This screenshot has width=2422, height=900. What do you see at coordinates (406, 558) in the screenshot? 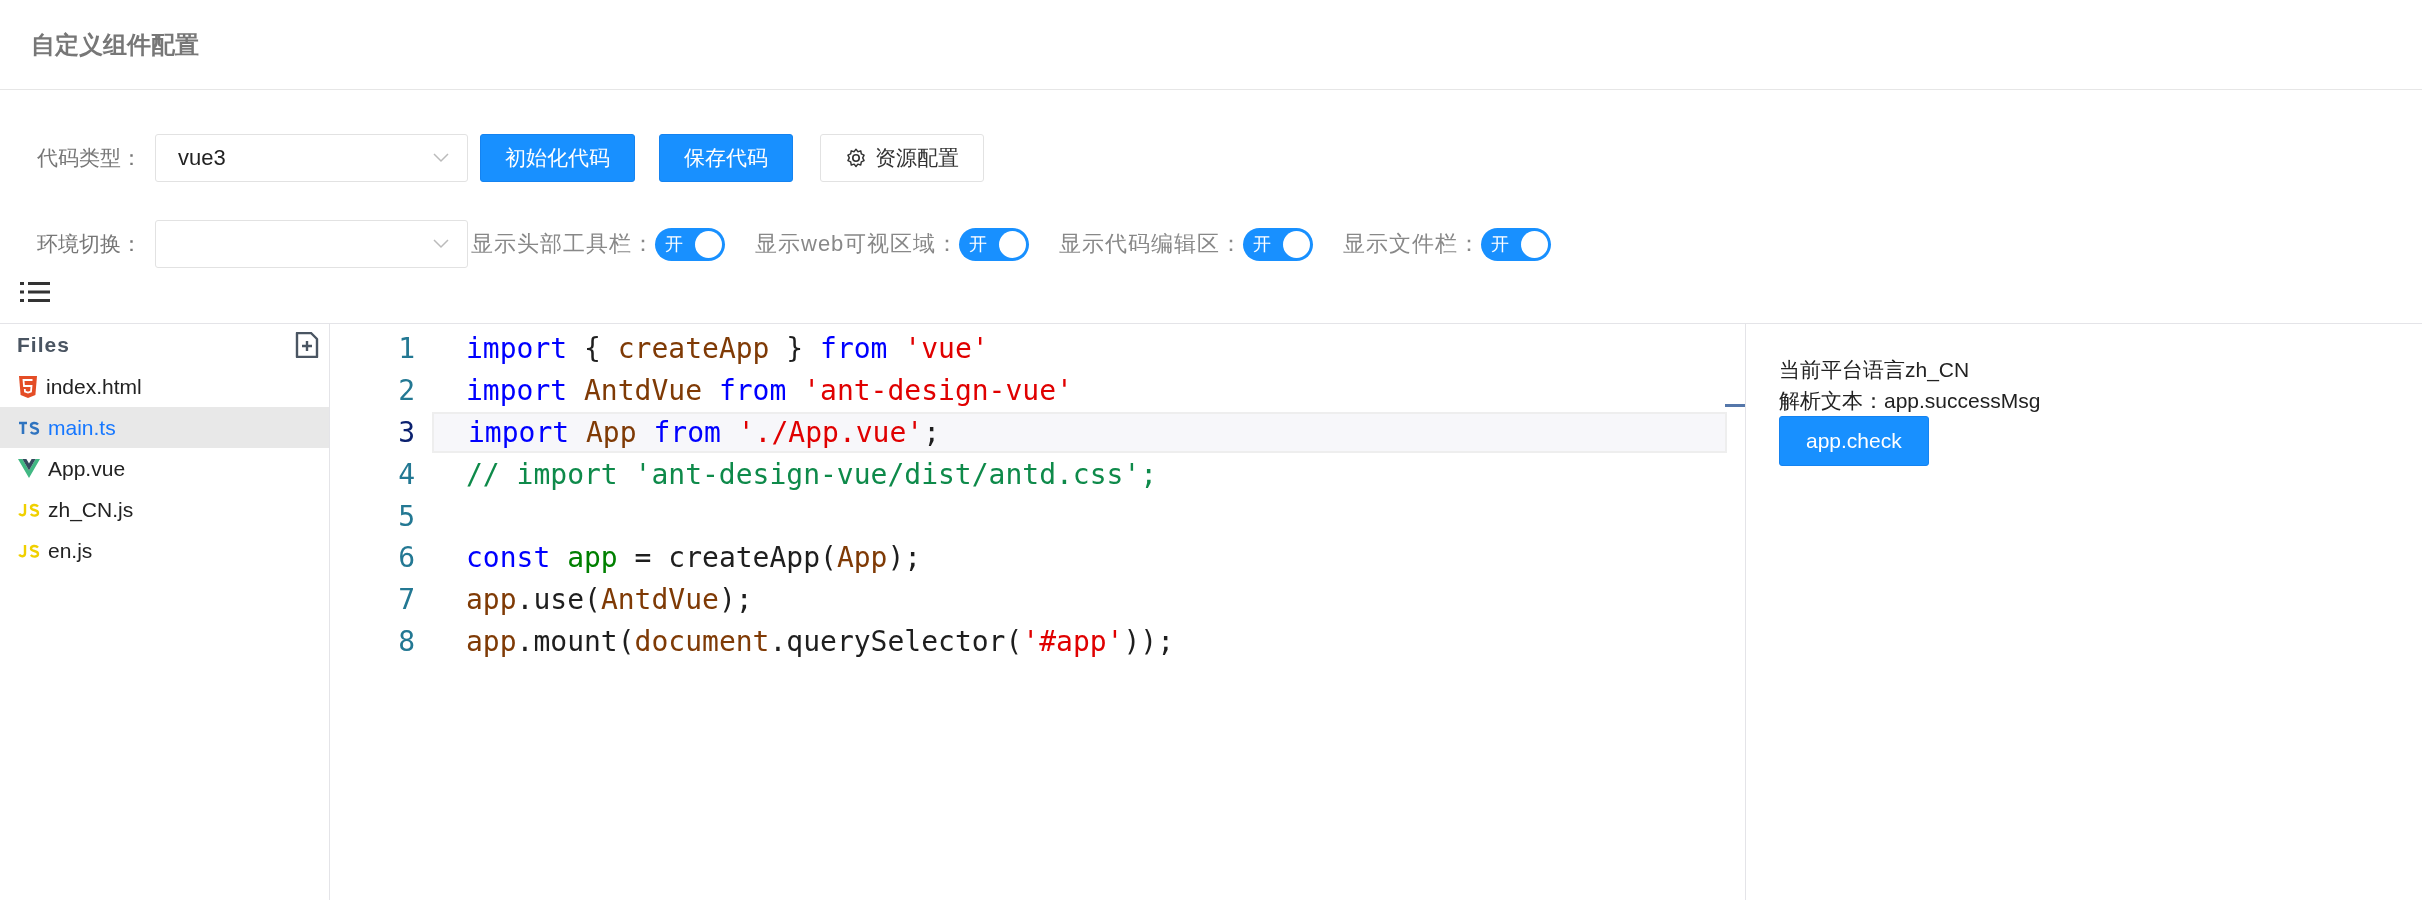
I see `line-number: 6` at bounding box center [406, 558].